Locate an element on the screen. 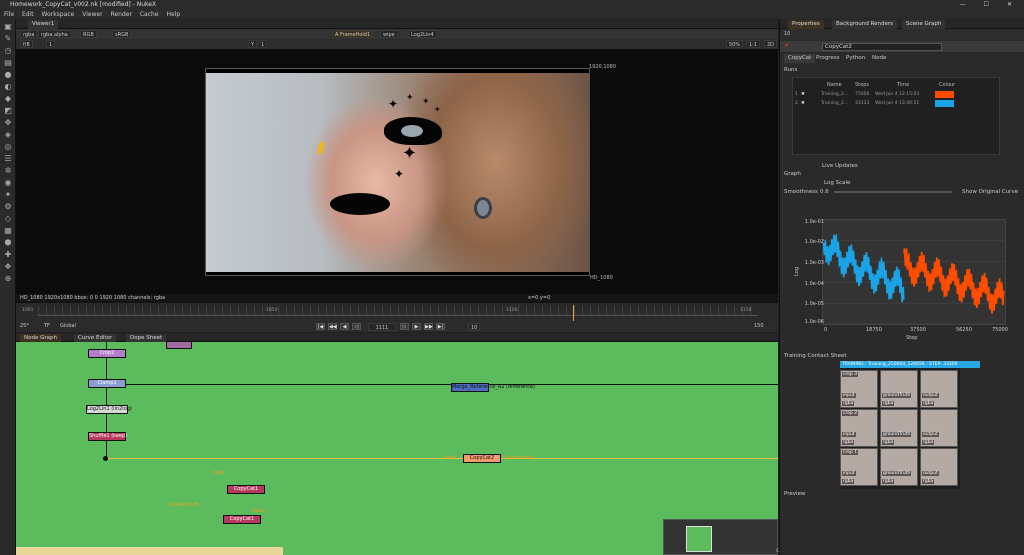 This screenshot has width=1024, height=555. dot is located at coordinates (105, 458).